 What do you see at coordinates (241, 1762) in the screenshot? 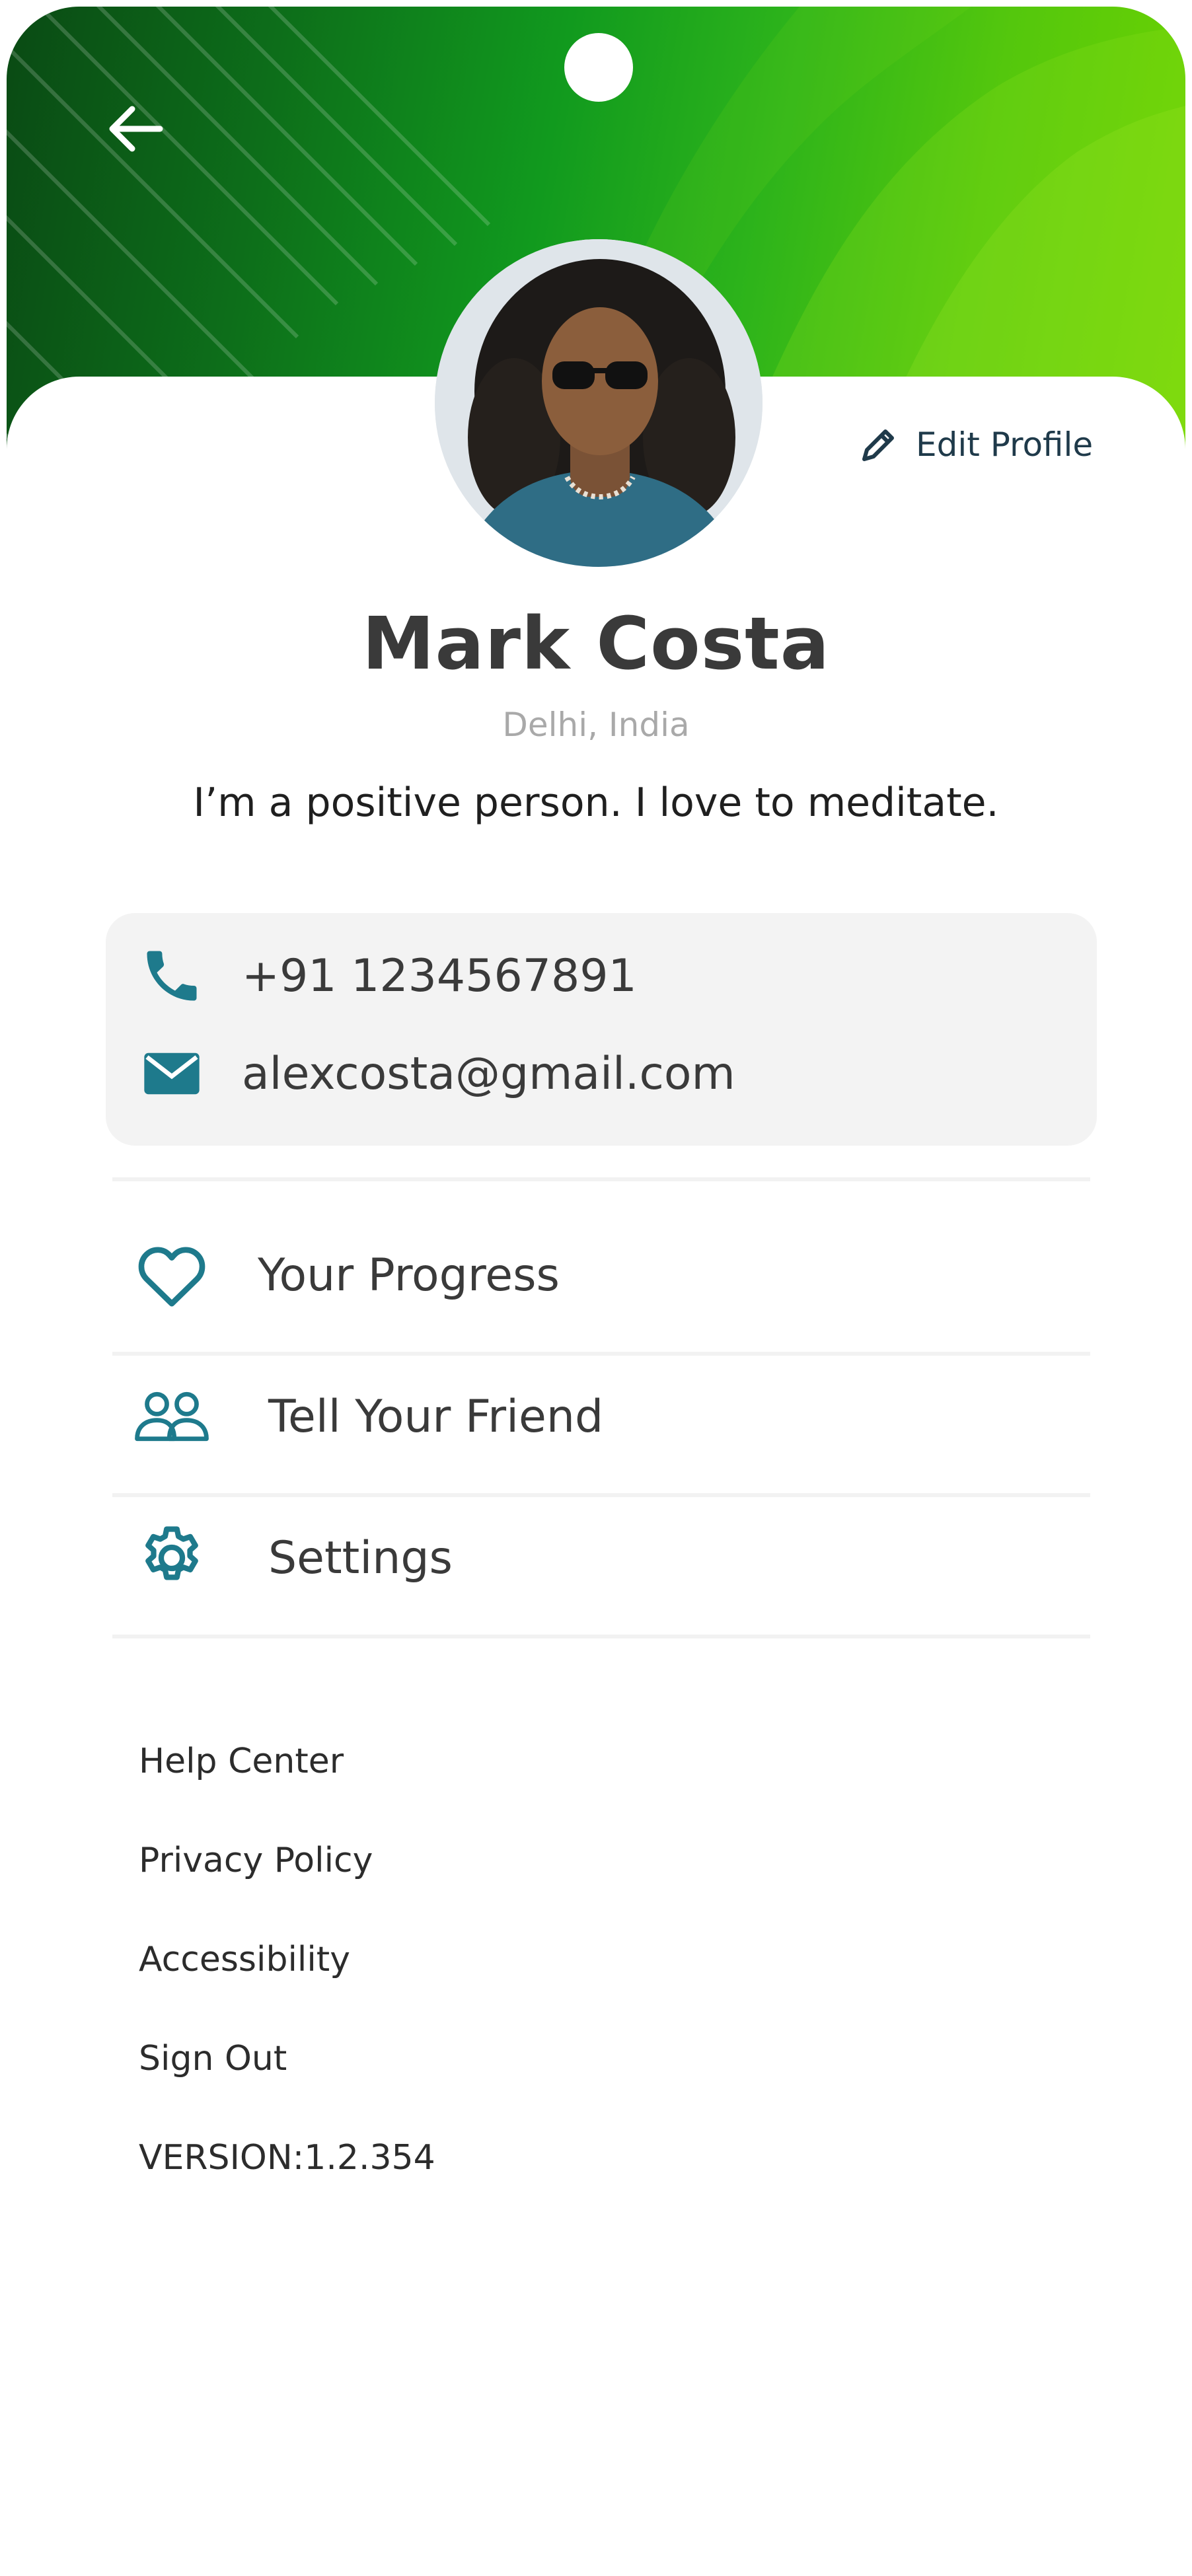
I see `help-center-link: Help Center` at bounding box center [241, 1762].